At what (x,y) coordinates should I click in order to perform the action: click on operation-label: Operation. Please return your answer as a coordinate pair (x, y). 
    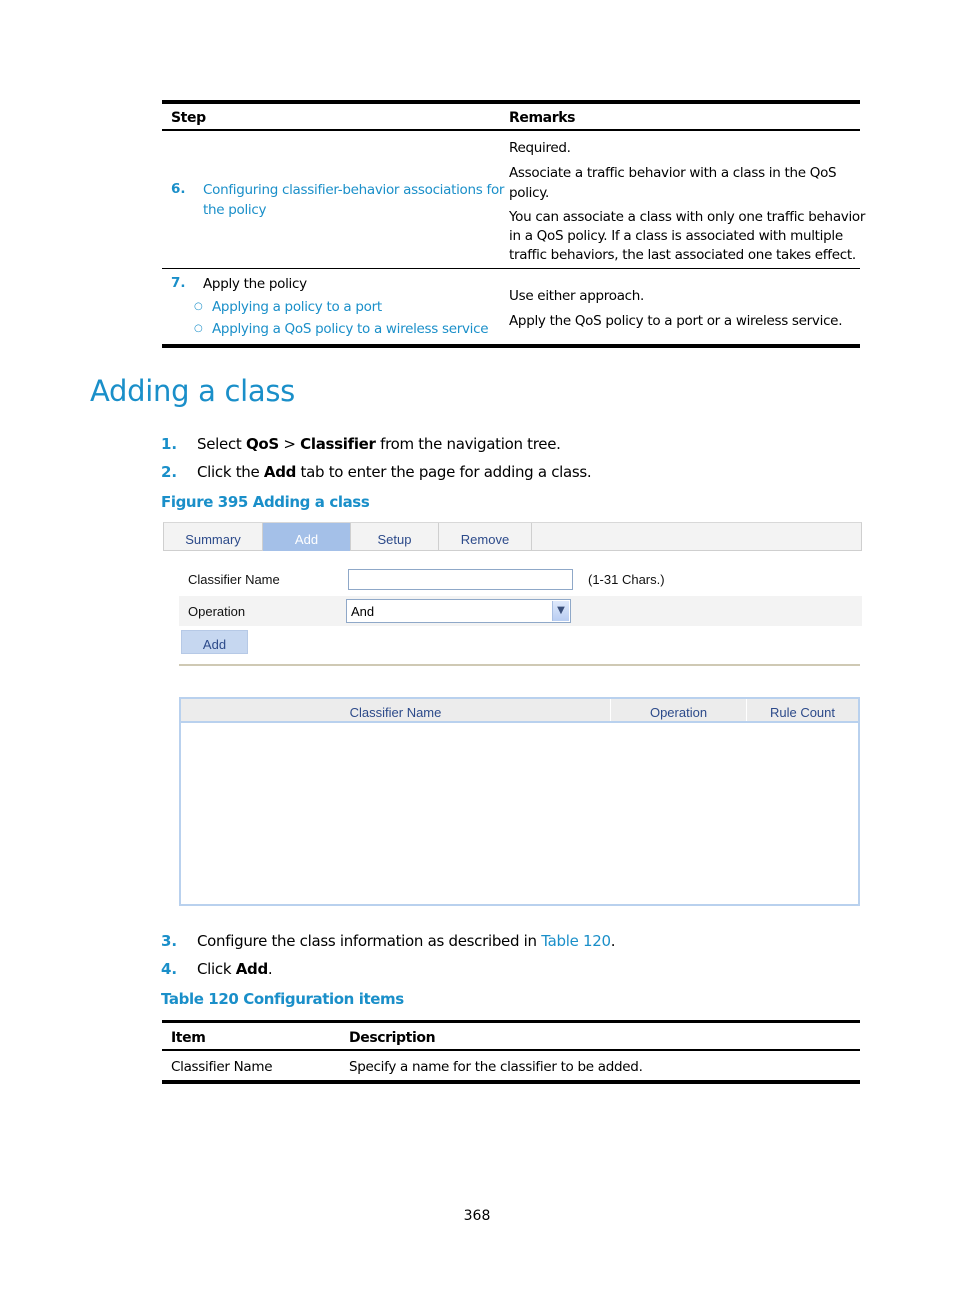
    Looking at the image, I should click on (217, 611).